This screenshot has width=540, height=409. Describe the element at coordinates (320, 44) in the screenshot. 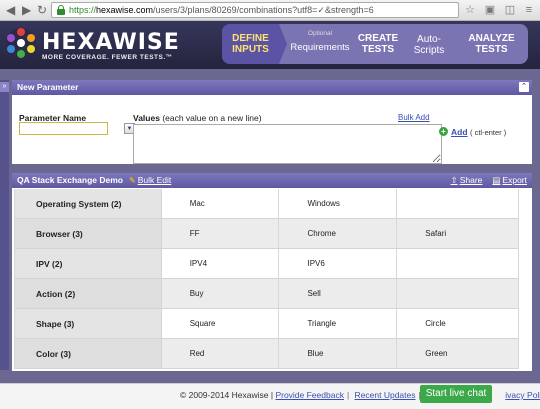

I see `step-requirements: Optional Requirements` at that location.